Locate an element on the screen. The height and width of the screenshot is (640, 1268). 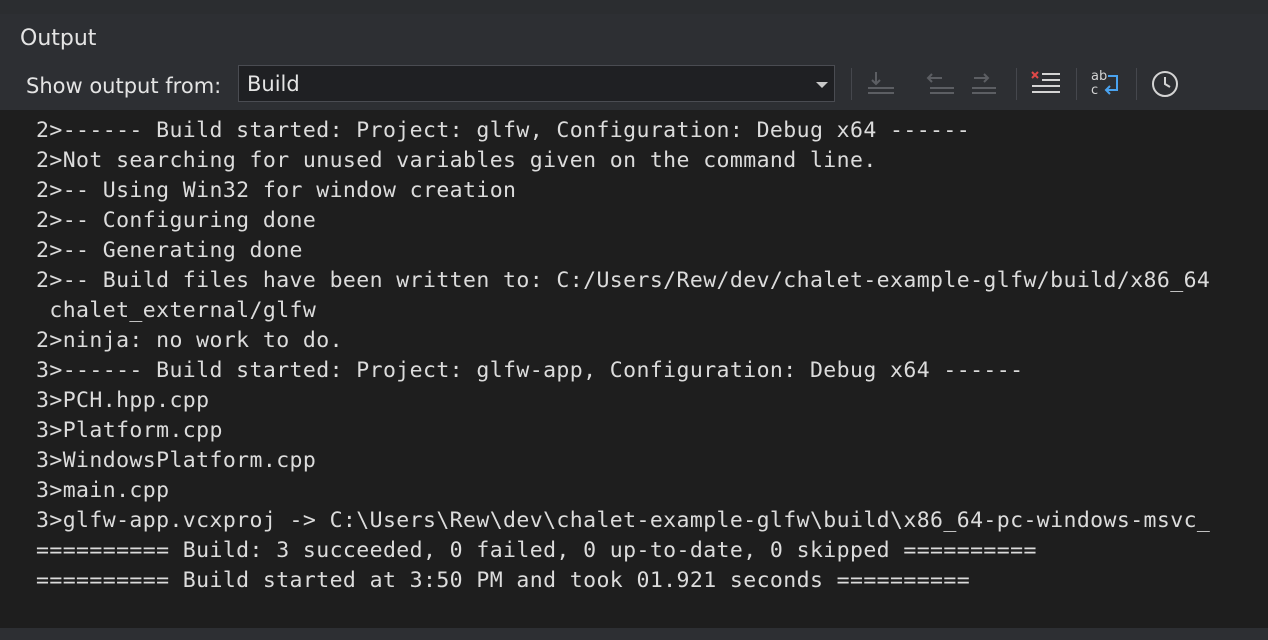
word-wrap-button: ab c is located at coordinates (1105, 84).